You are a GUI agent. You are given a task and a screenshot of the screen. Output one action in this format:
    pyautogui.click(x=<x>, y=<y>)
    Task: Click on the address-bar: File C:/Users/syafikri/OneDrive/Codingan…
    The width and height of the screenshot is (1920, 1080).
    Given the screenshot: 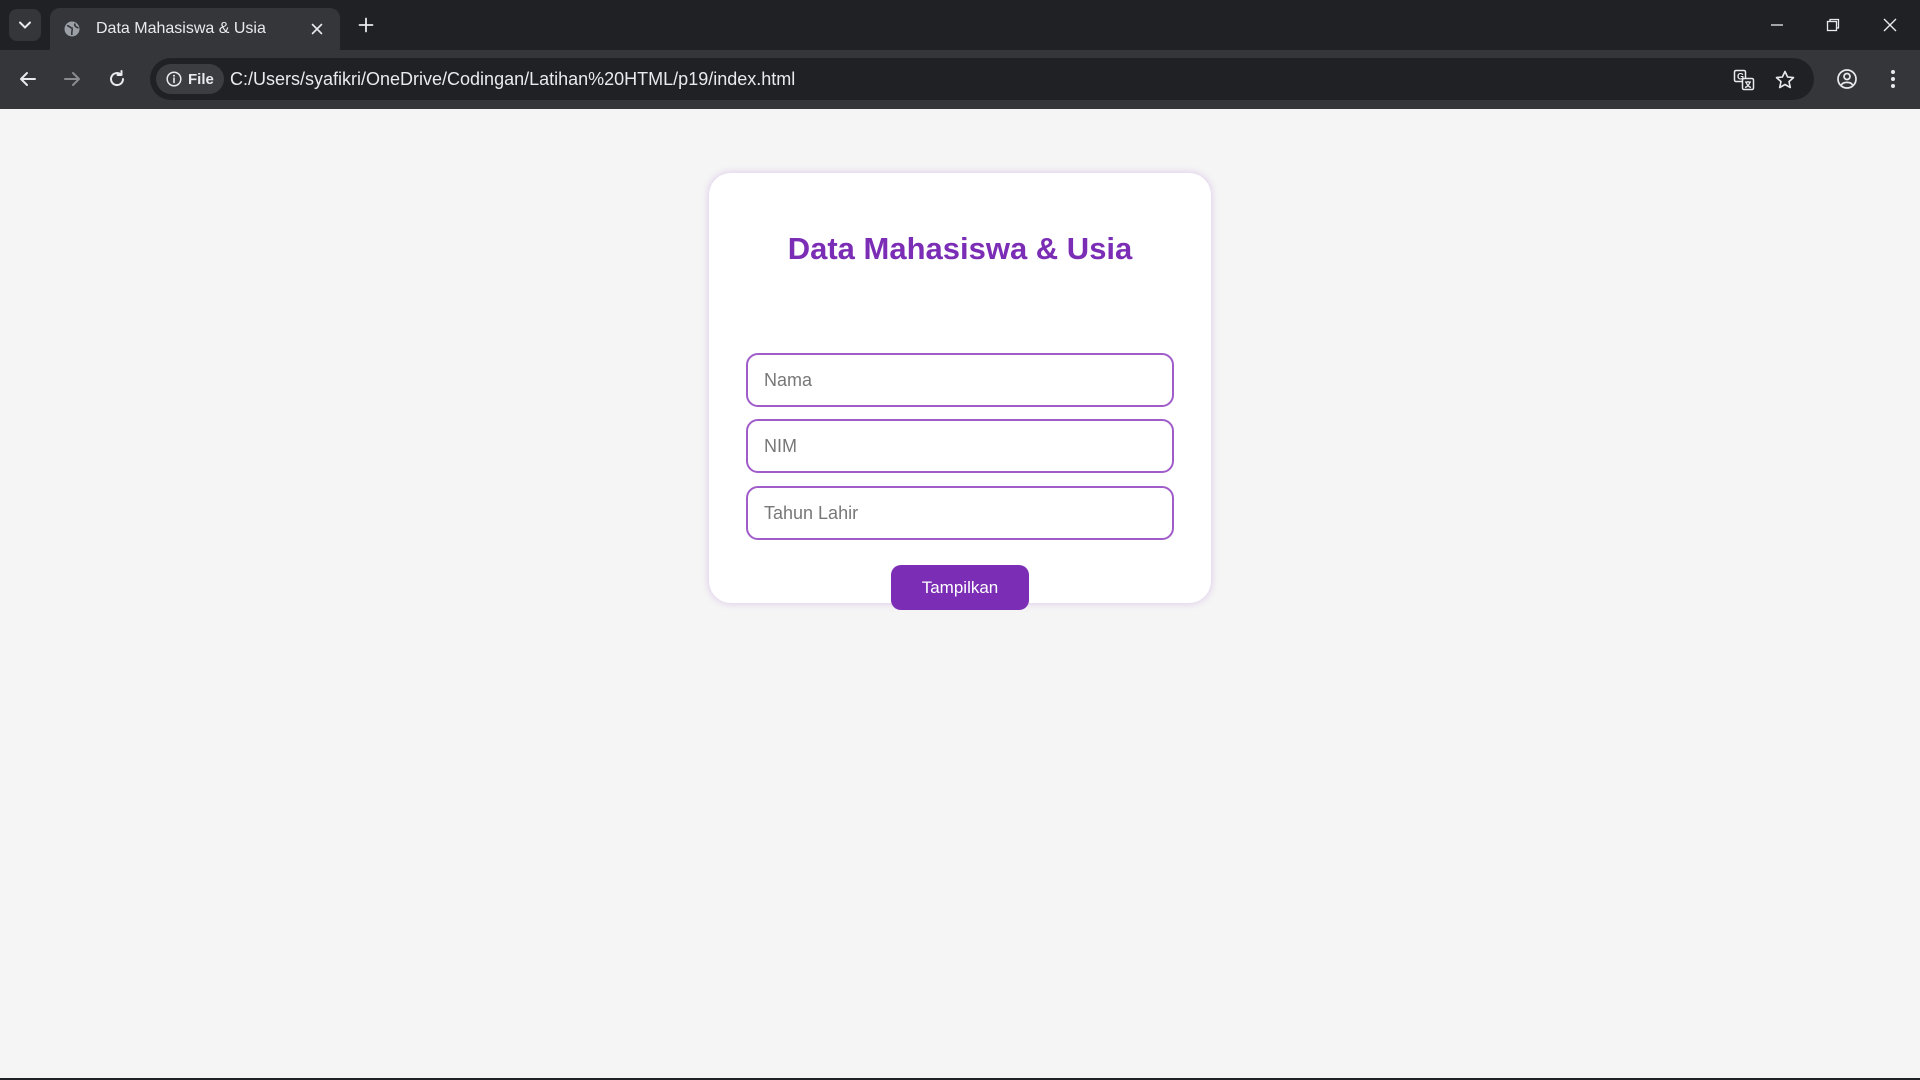 What is the action you would take?
    pyautogui.click(x=982, y=79)
    